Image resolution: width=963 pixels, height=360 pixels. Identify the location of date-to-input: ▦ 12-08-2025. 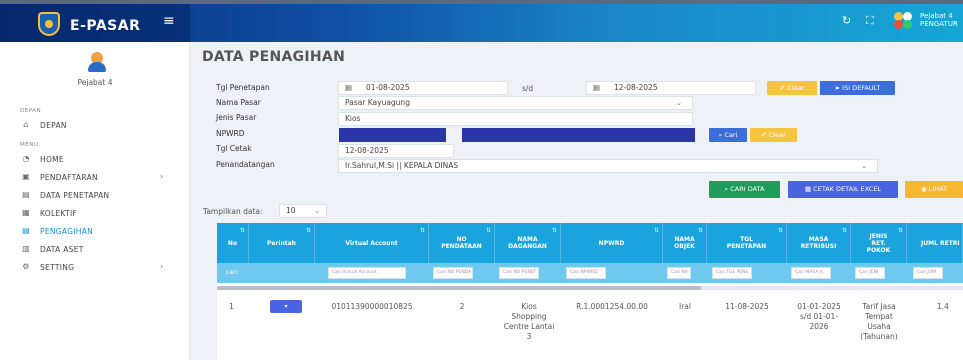
(671, 88).